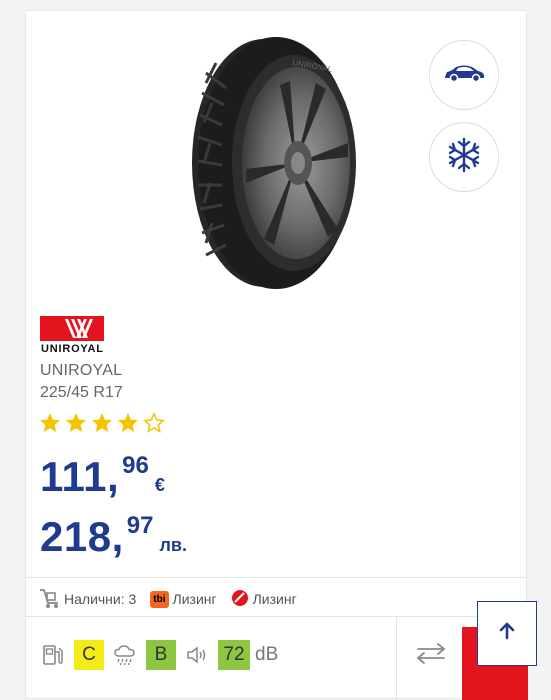  What do you see at coordinates (81, 392) in the screenshot?
I see `tire-size: 225/45 R17` at bounding box center [81, 392].